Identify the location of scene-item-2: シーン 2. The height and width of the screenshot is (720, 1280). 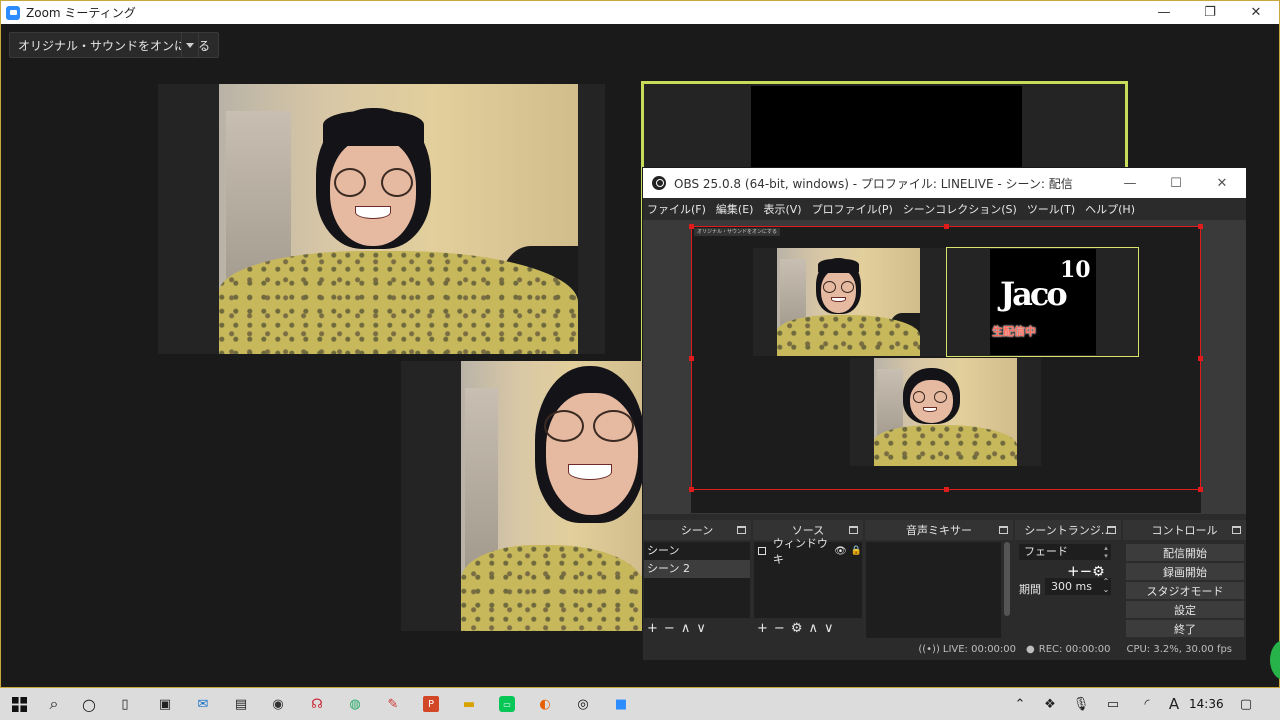
(697, 569).